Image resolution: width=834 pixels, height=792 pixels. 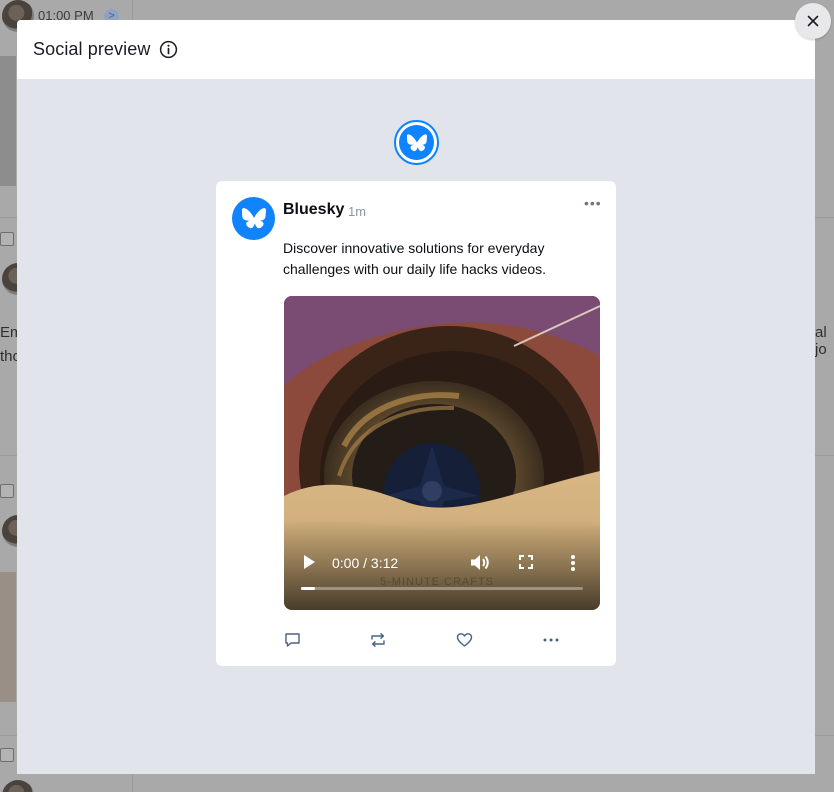 What do you see at coordinates (442, 588) in the screenshot?
I see `video-progress-bar` at bounding box center [442, 588].